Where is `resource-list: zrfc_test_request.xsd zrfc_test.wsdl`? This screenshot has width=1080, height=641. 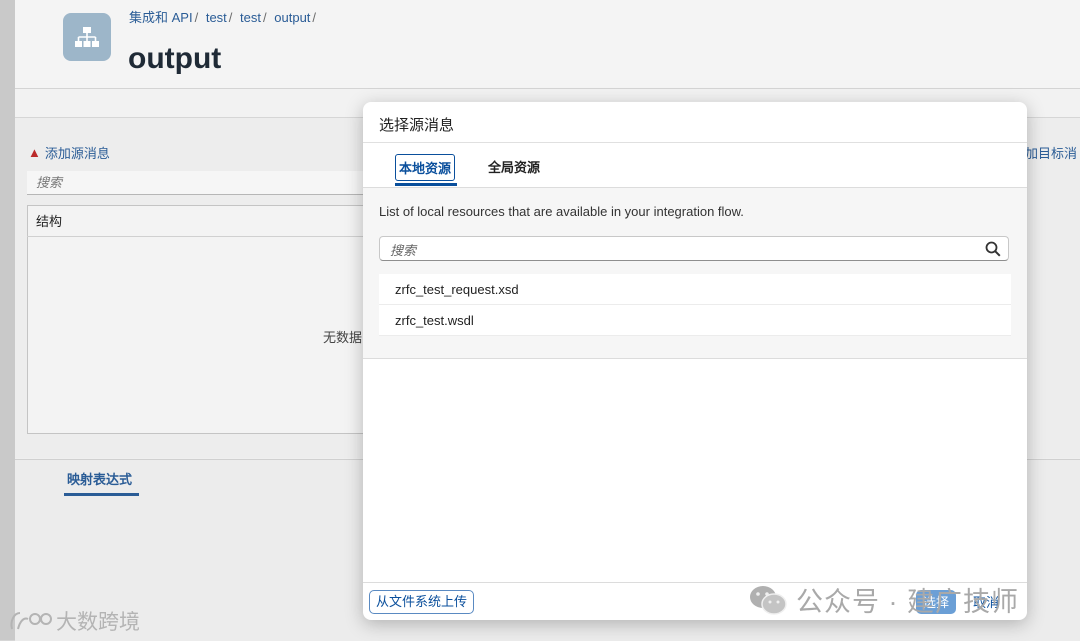
resource-list: zrfc_test_request.xsd zrfc_test.wsdl is located at coordinates (695, 305).